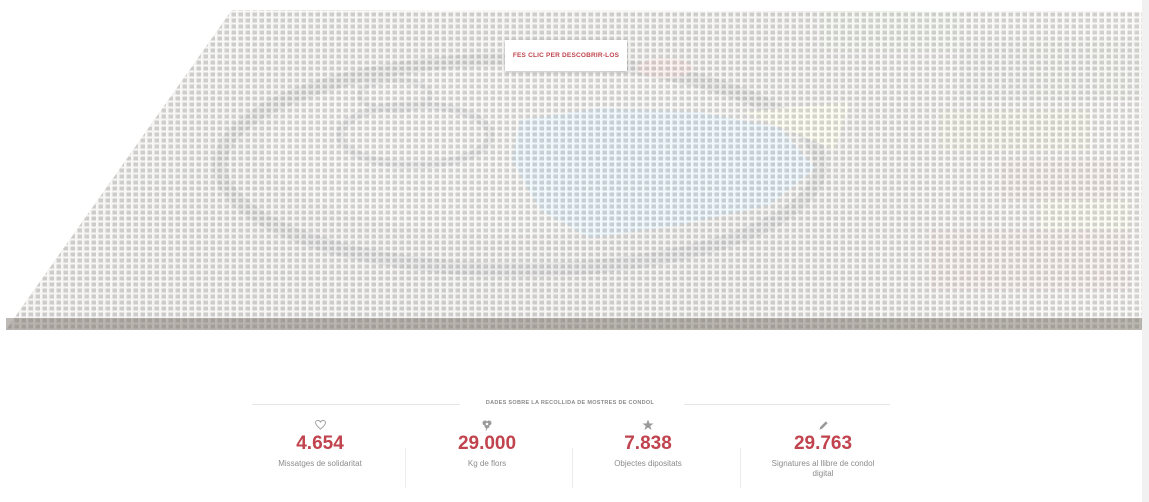  I want to click on star-icon, so click(648, 425).